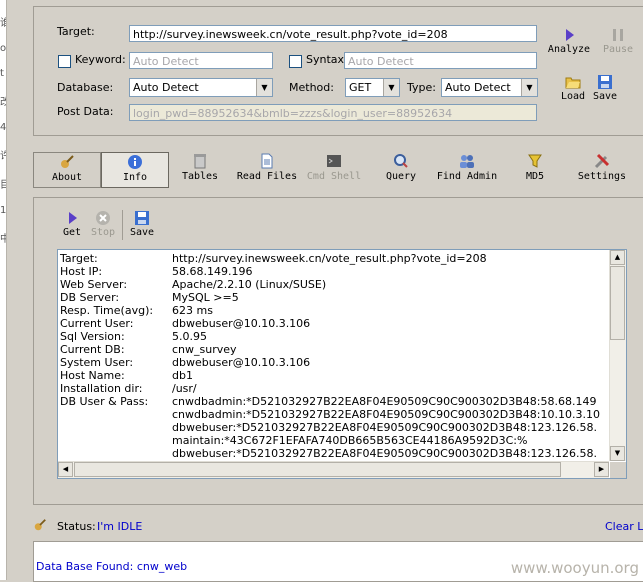 The height and width of the screenshot is (582, 643). What do you see at coordinates (573, 96) in the screenshot?
I see `load-label: Load` at bounding box center [573, 96].